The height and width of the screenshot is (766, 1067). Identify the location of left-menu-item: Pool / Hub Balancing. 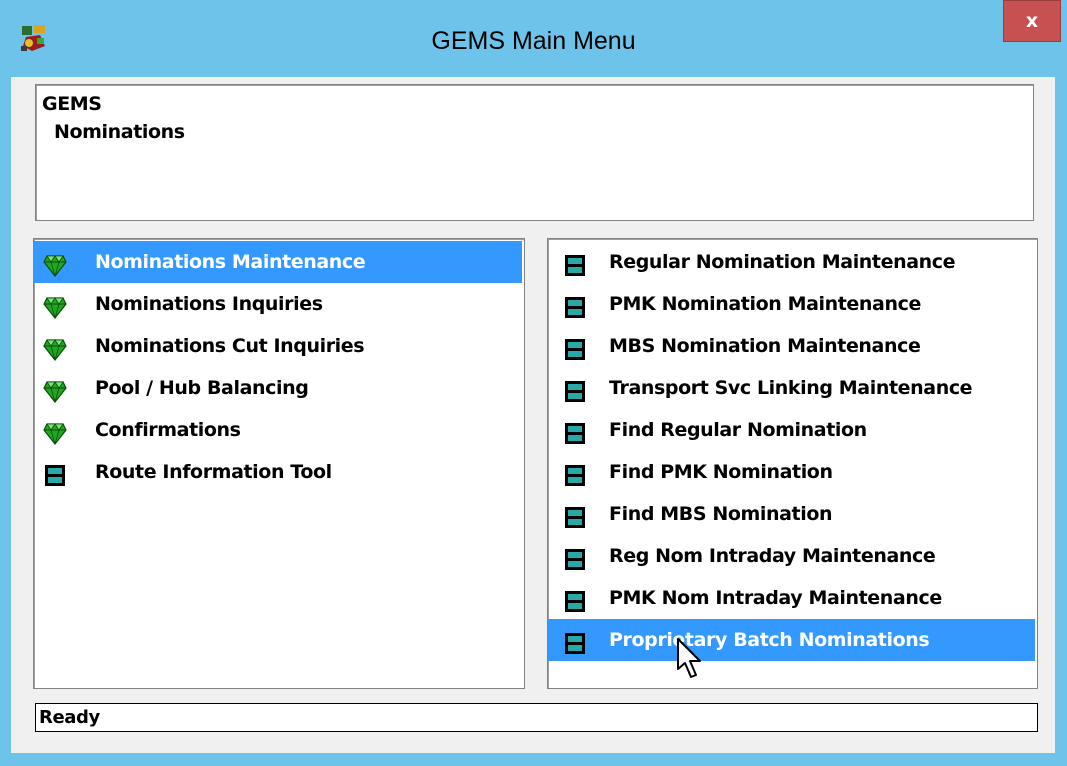
(278, 388).